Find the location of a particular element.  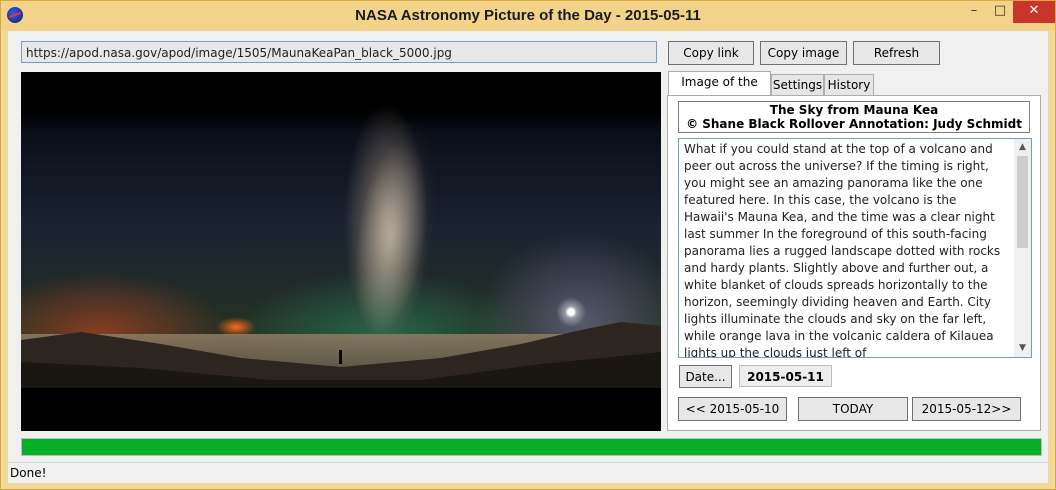

copy-link-button: Copy link is located at coordinates (711, 53).